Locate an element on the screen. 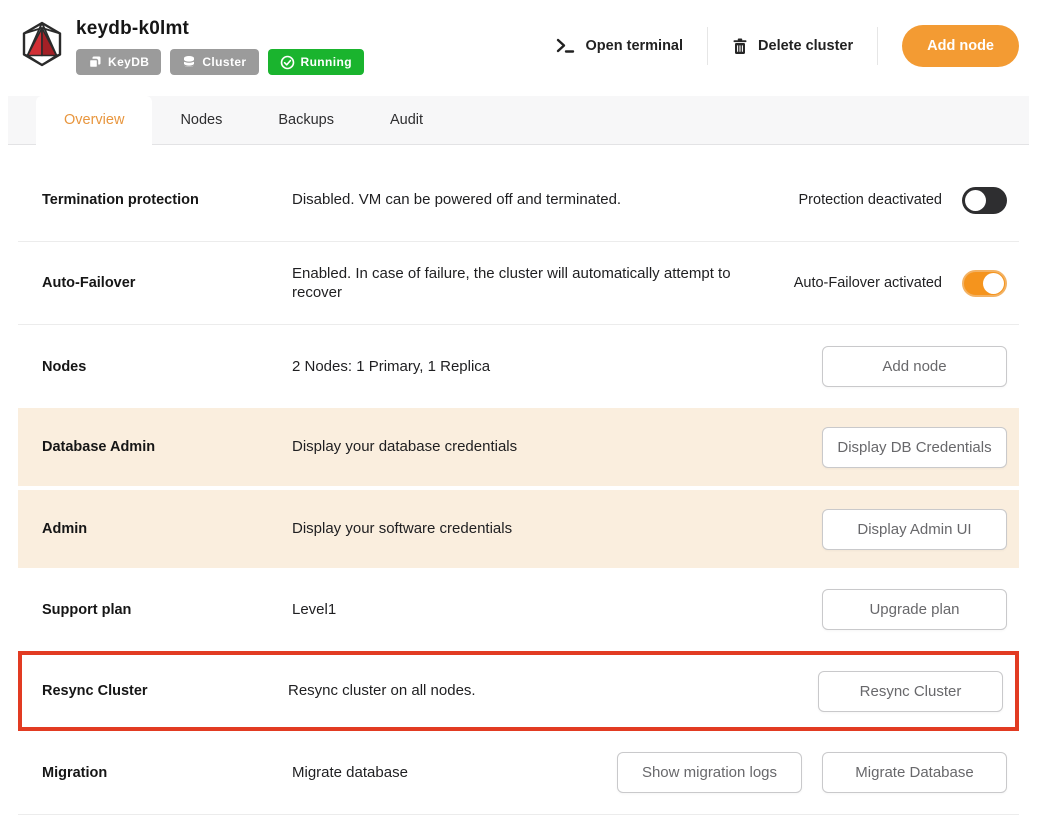 The height and width of the screenshot is (820, 1037). cluster-logo-icon is located at coordinates (42, 44).